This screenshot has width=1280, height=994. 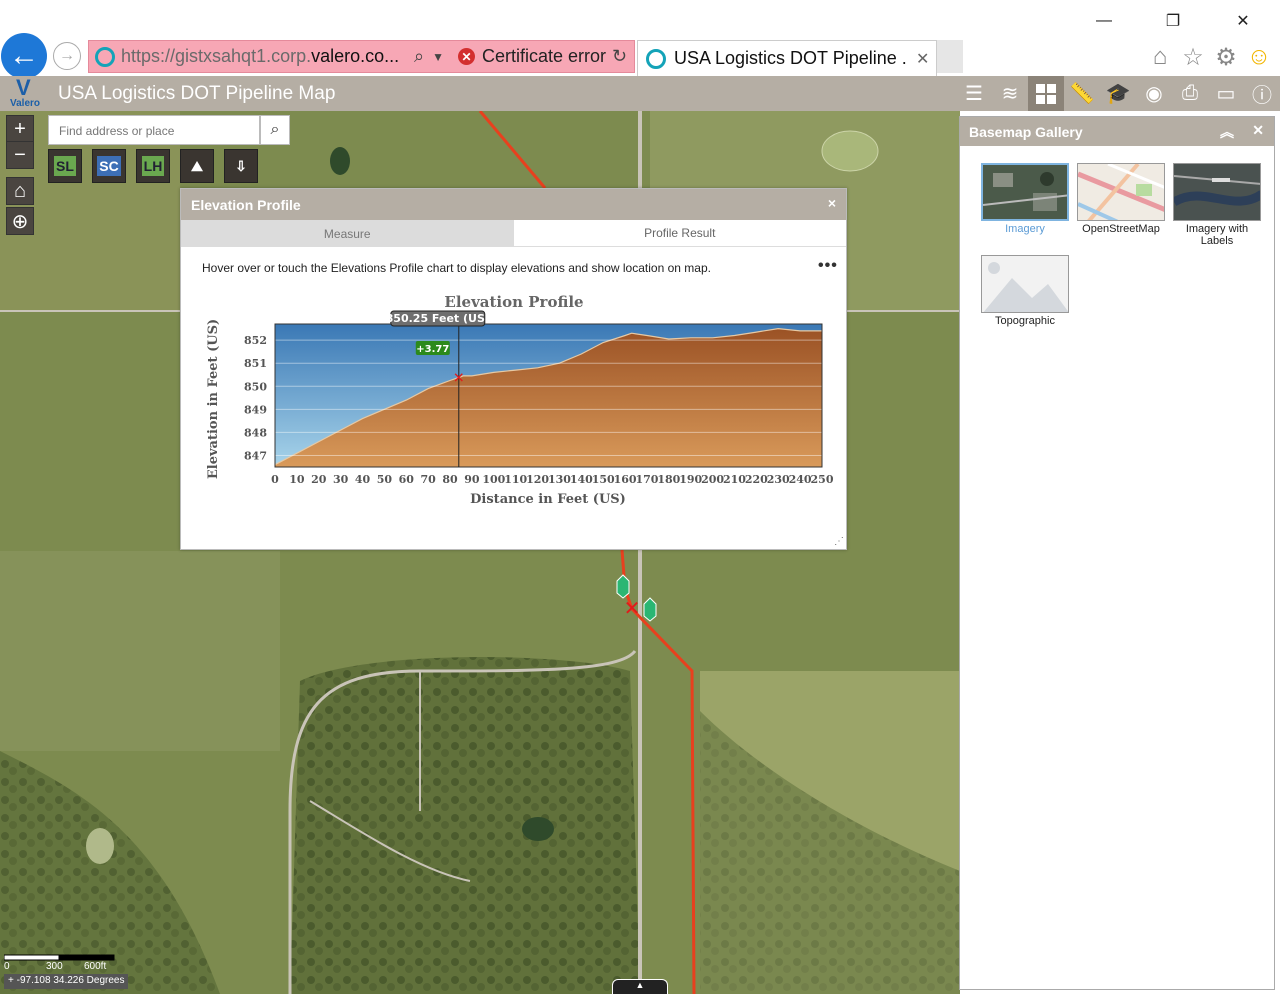 I want to click on education-icon: 🎓, so click(x=1118, y=93).